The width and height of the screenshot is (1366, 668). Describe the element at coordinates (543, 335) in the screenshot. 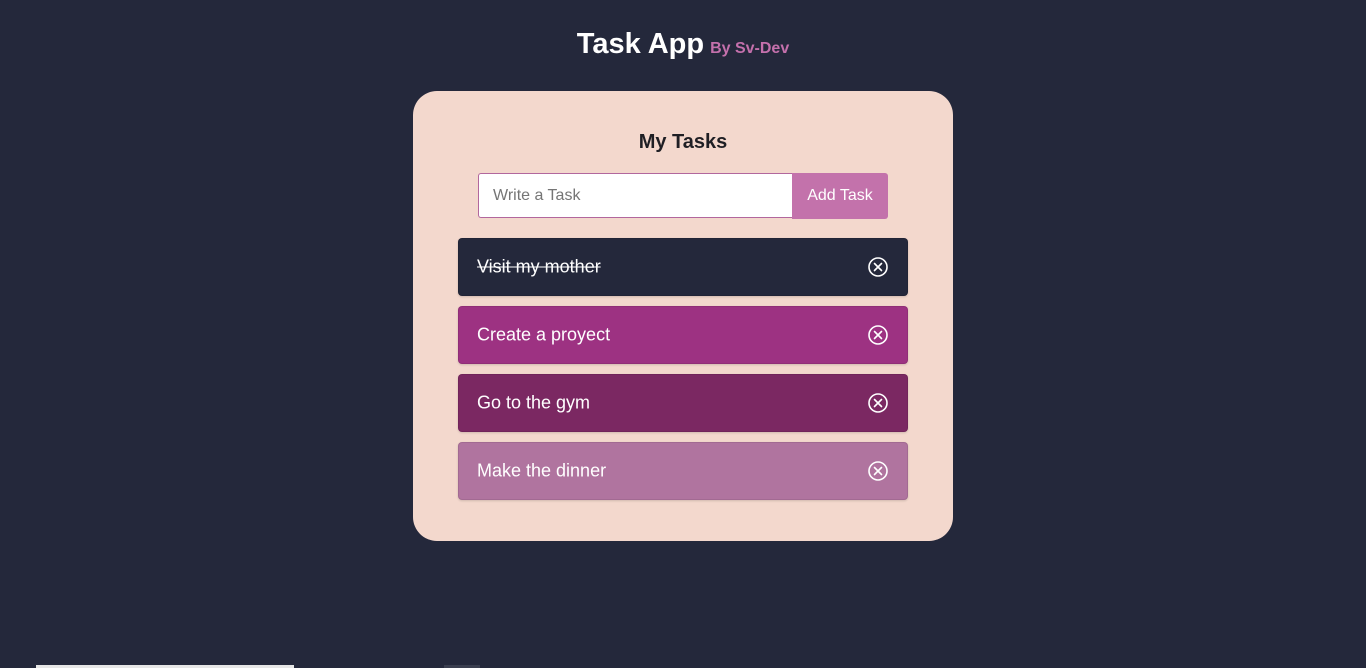

I see `task-label: Create a proyect` at that location.